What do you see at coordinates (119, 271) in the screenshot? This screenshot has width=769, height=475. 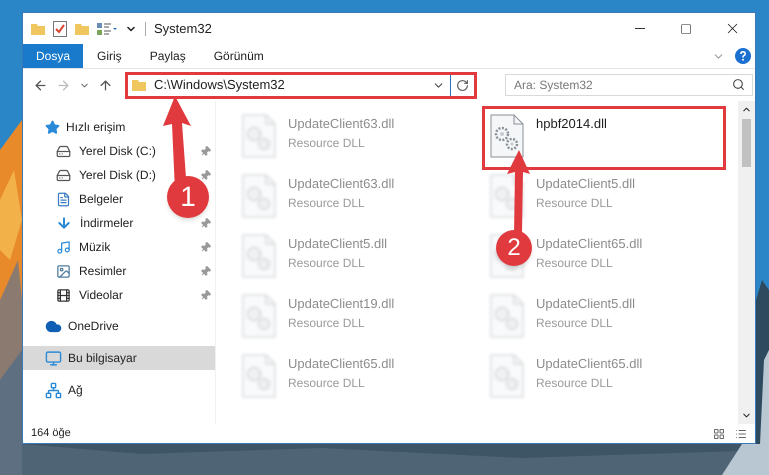 I see `sidebar-item: Resimler` at bounding box center [119, 271].